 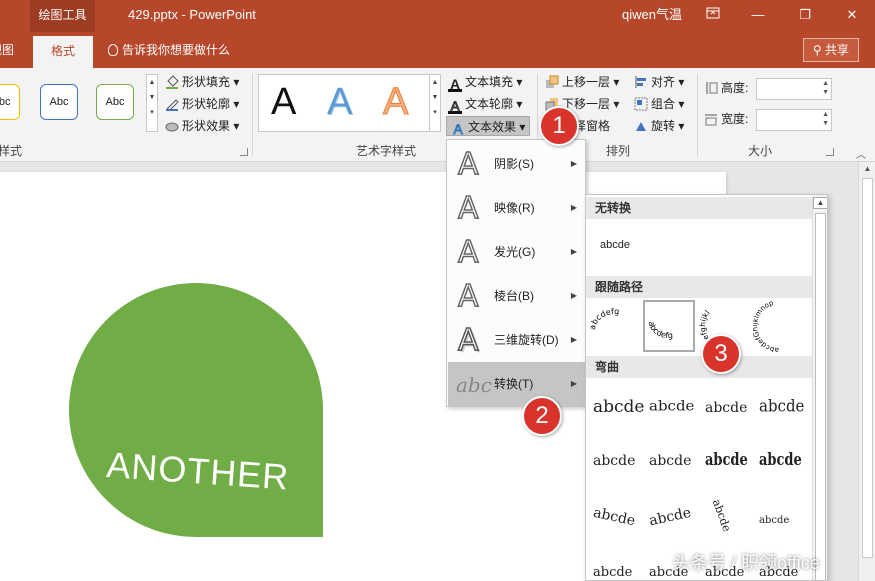 I want to click on align-button: 对齐 ▾, so click(x=659, y=82).